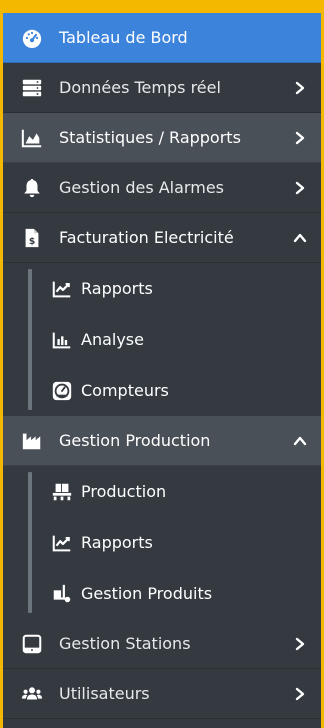 This screenshot has width=324, height=728. I want to click on users-icon, so click(32, 694).